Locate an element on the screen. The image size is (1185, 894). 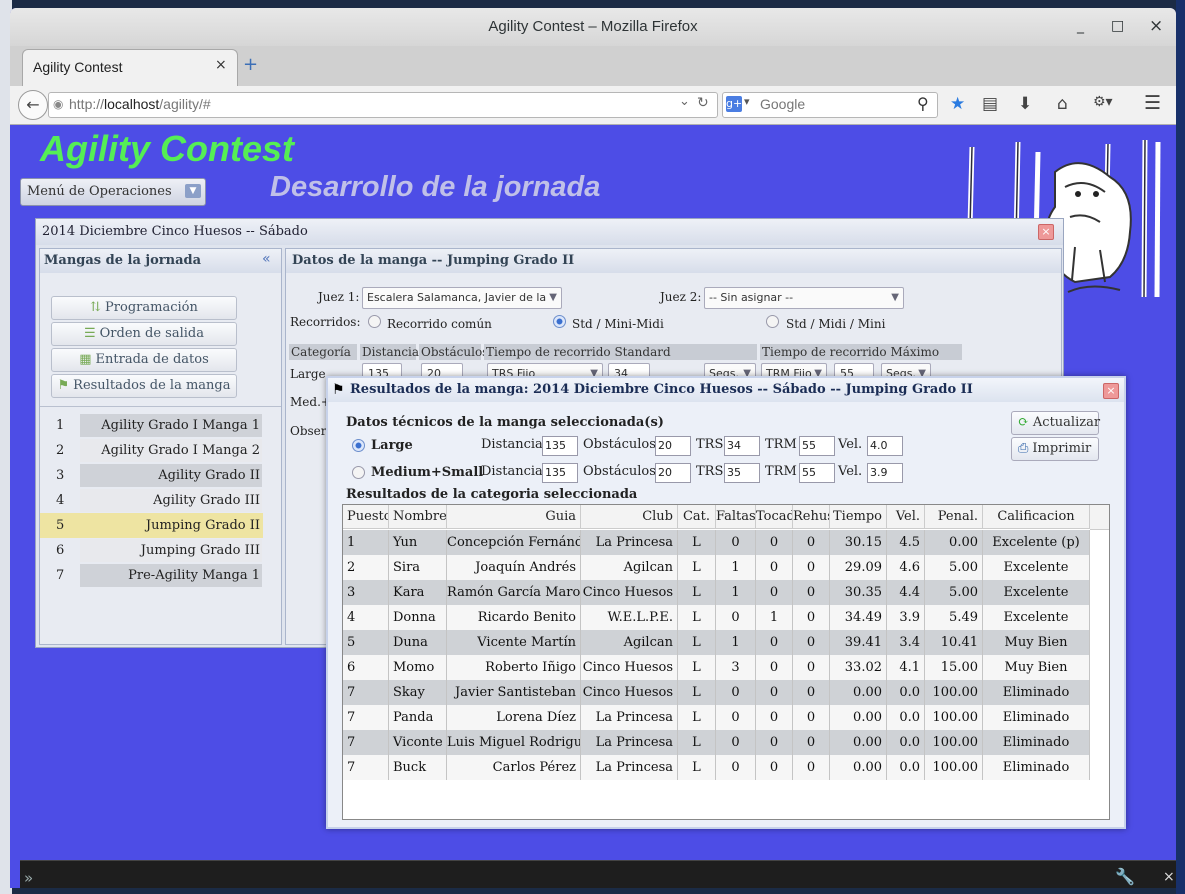
radio-recorrido-comun is located at coordinates (374, 321).